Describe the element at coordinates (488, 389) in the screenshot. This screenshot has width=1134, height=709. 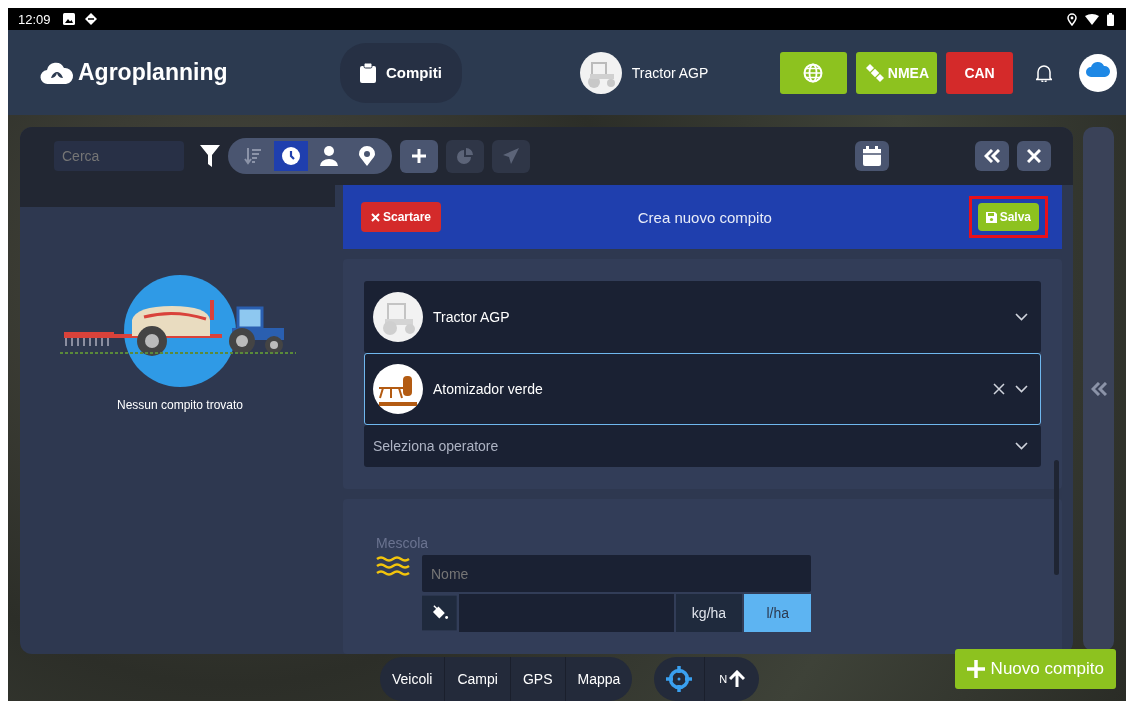
I see `select-value: Atomizador verde` at that location.